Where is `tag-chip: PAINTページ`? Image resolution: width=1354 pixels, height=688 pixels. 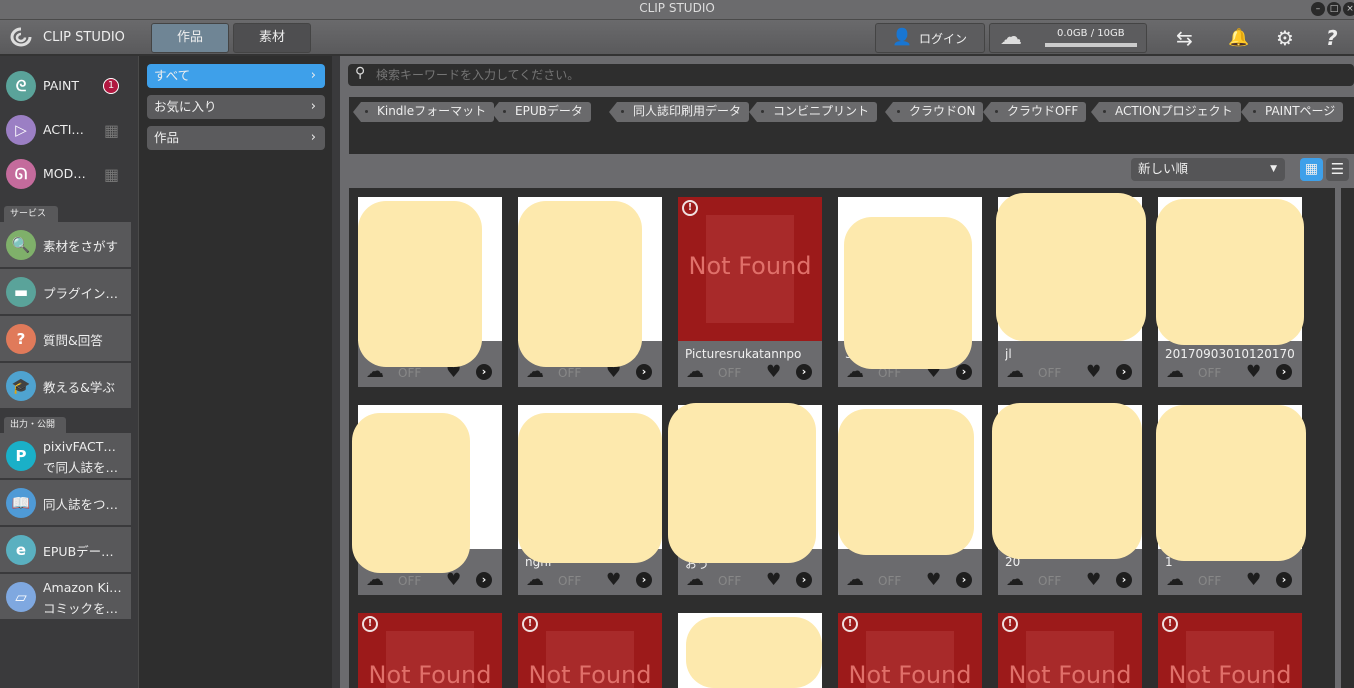 tag-chip: PAINTページ is located at coordinates (1292, 112).